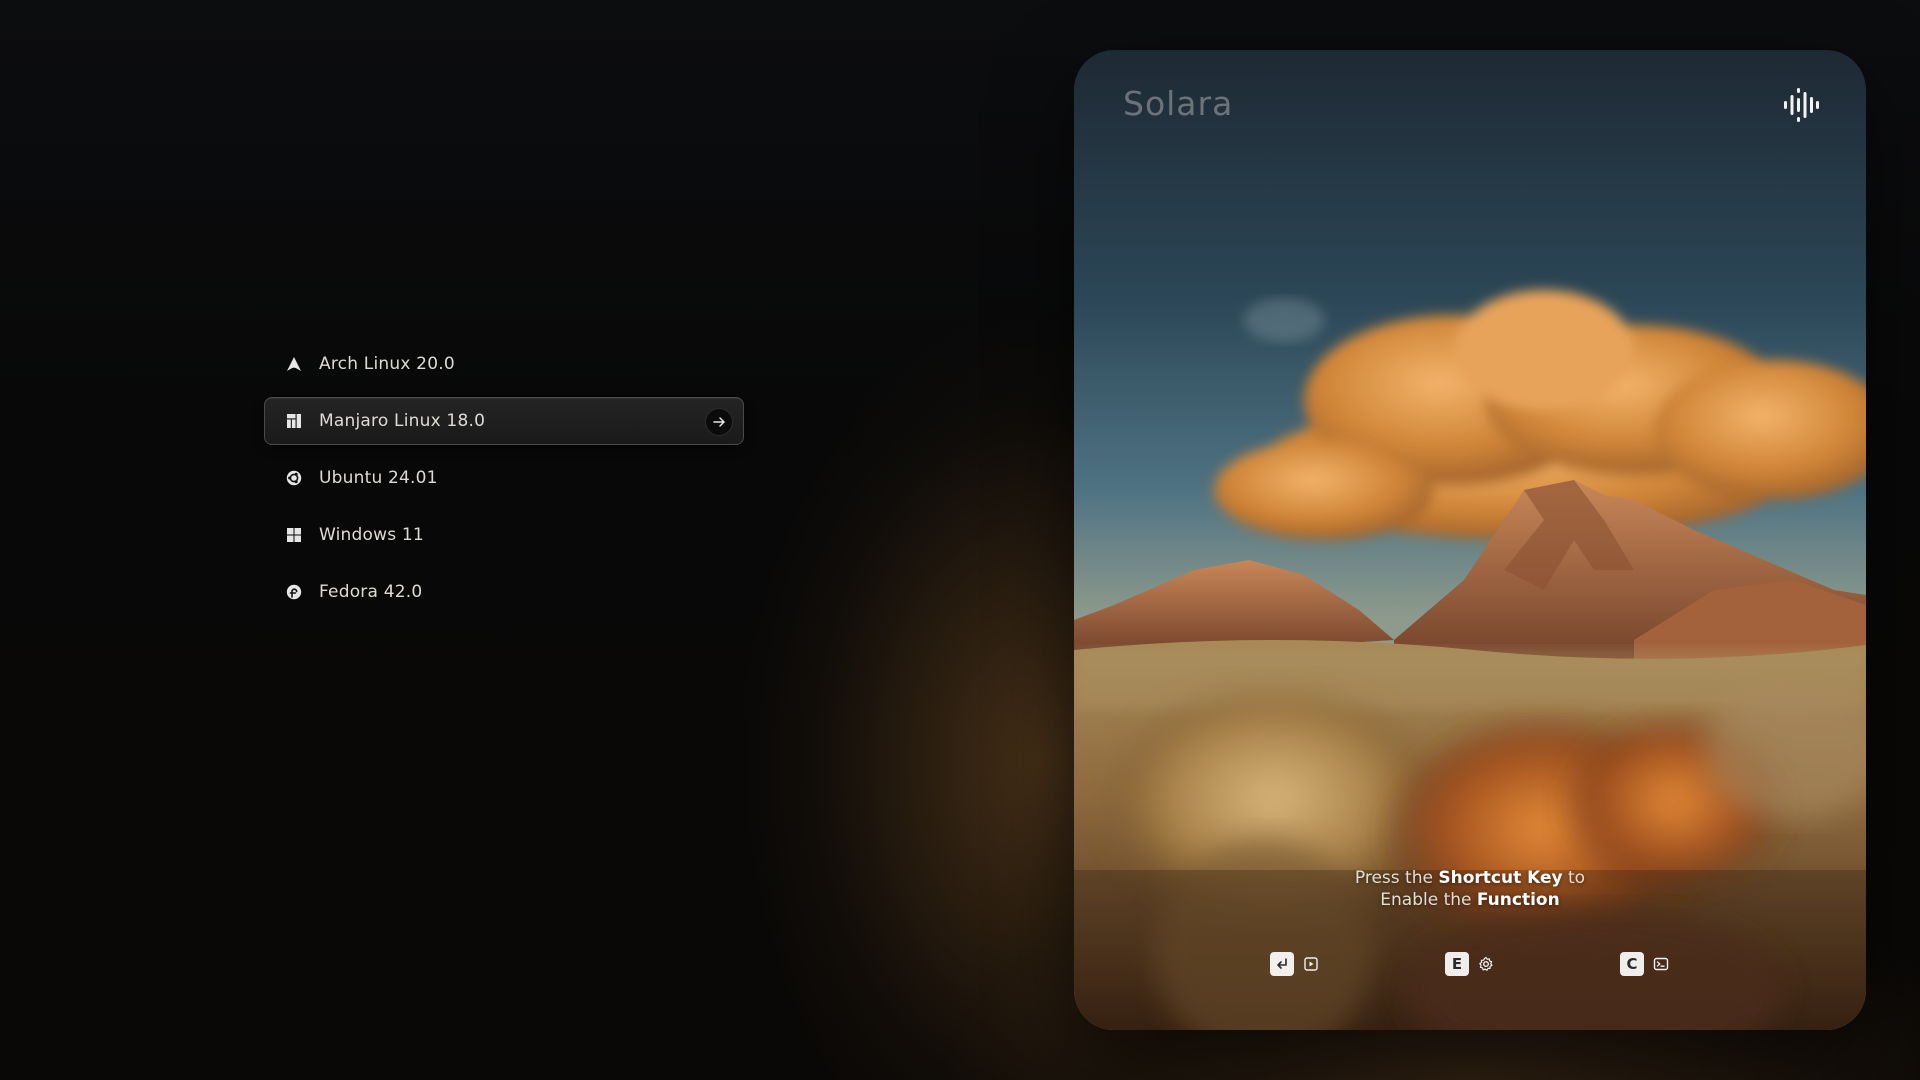 Image resolution: width=1920 pixels, height=1080 pixels. What do you see at coordinates (1282, 964) in the screenshot?
I see `enter-key-icon` at bounding box center [1282, 964].